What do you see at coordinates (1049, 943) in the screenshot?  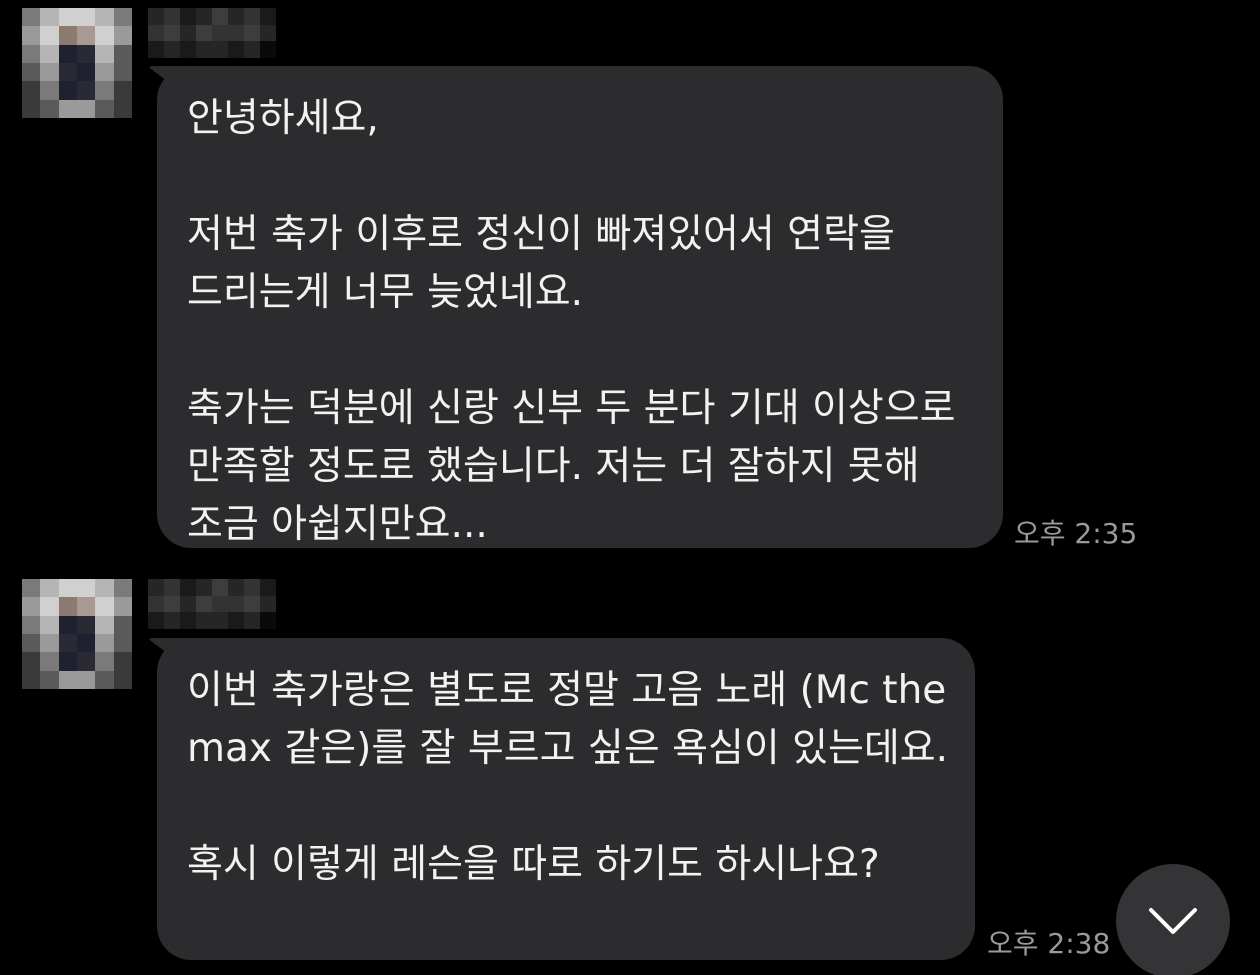 I see `message-timestamp: 오후 2:38` at bounding box center [1049, 943].